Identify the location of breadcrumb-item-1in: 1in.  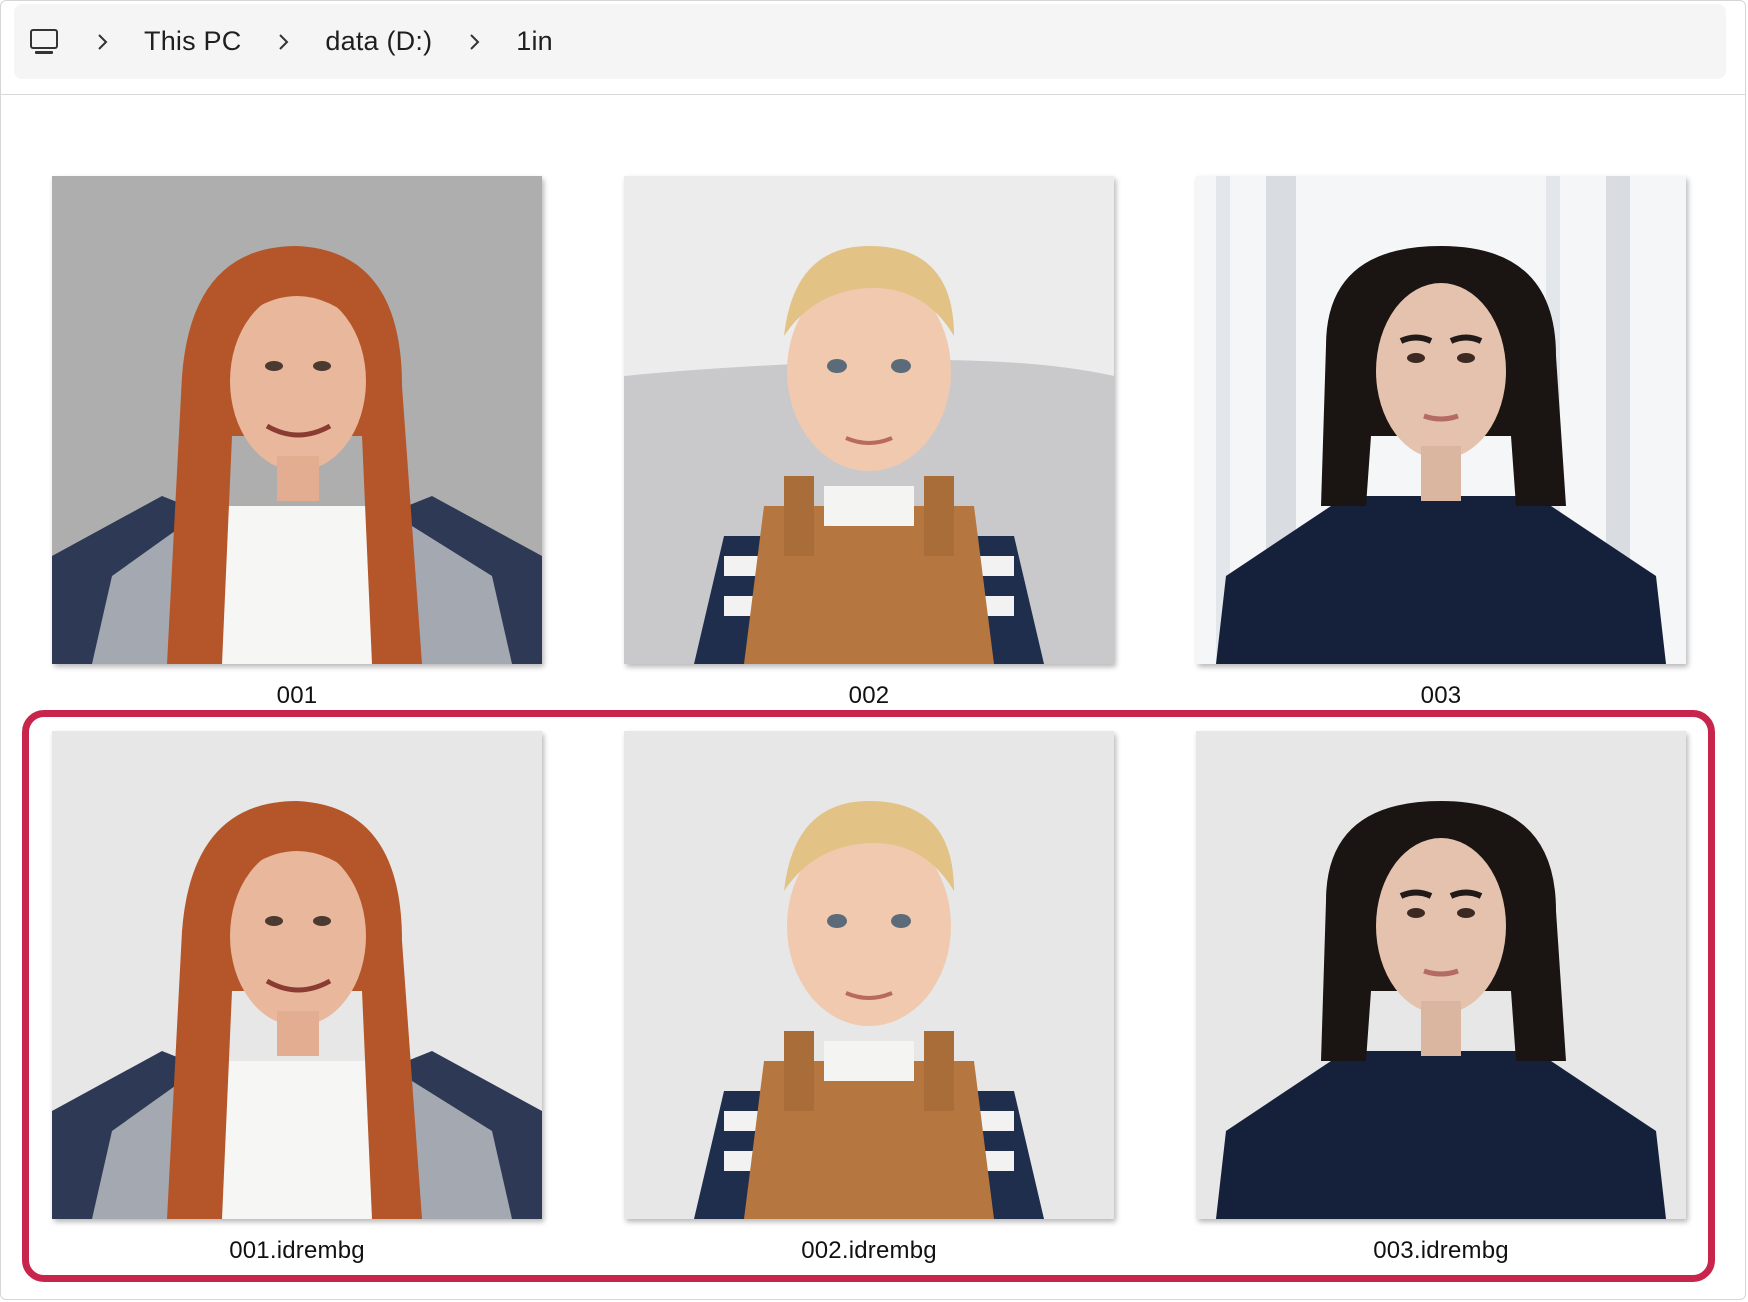
(534, 41).